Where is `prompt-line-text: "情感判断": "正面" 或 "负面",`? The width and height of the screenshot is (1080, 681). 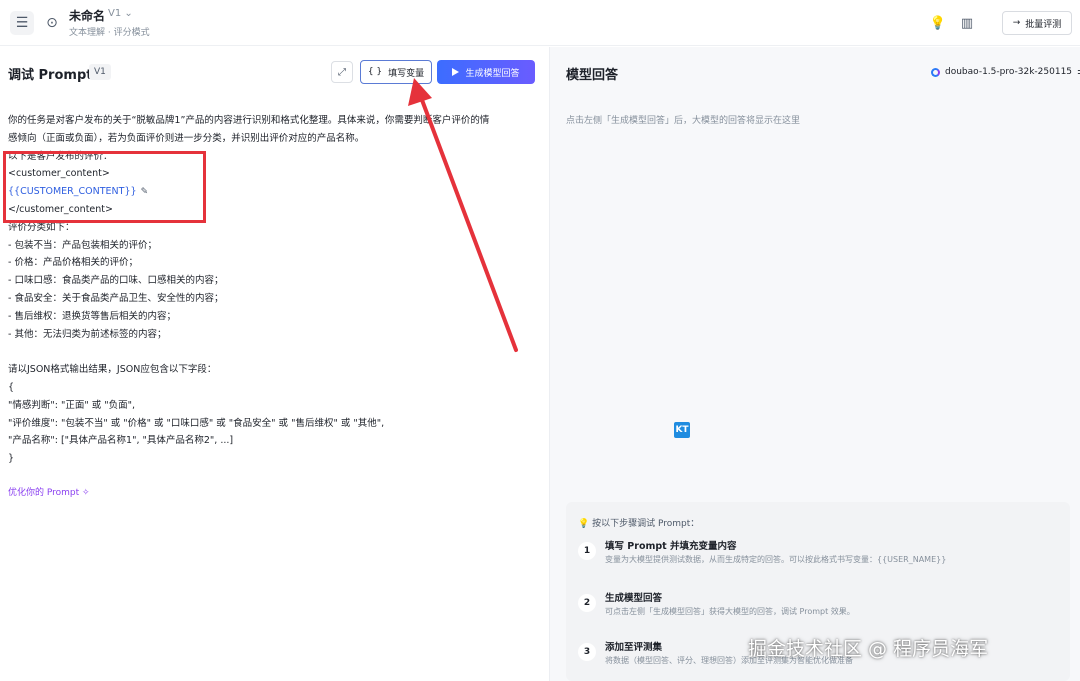 prompt-line-text: "情感判断": "正面" 或 "负面", is located at coordinates (71, 405).